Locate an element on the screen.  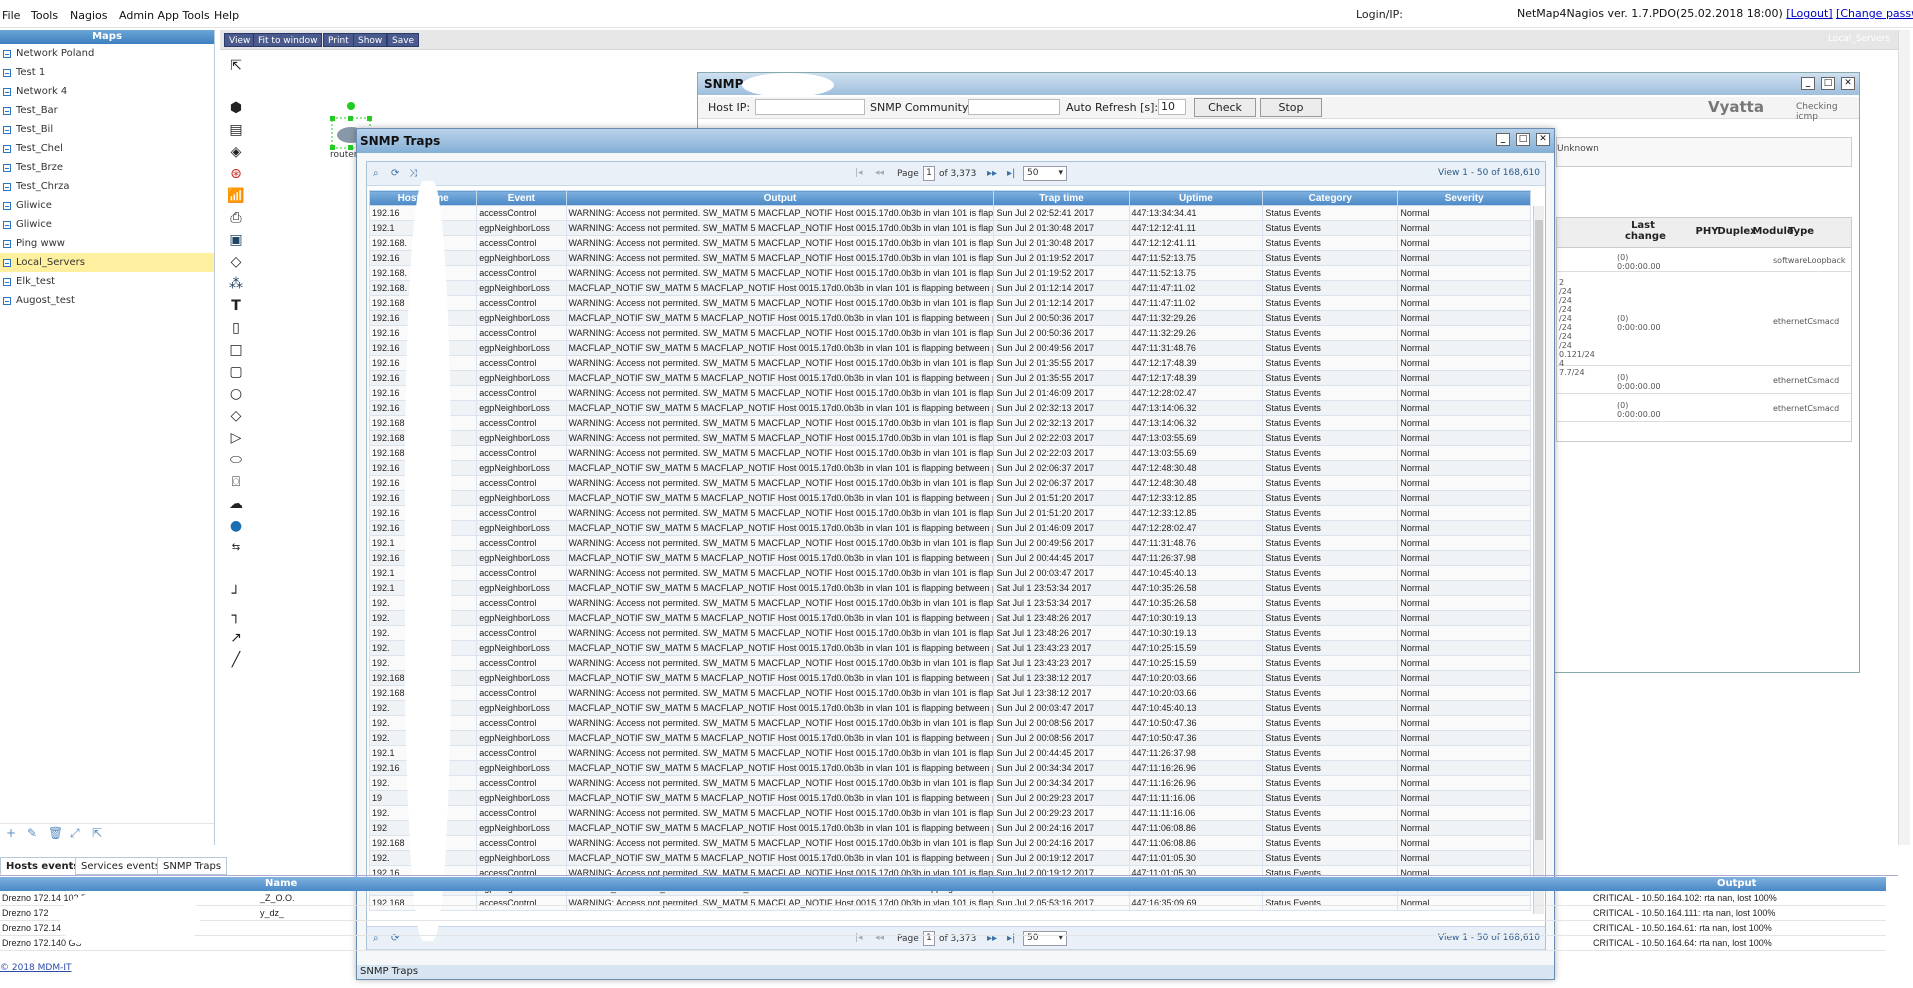
hexagon-icon: ⬭ is located at coordinates (236, 460).